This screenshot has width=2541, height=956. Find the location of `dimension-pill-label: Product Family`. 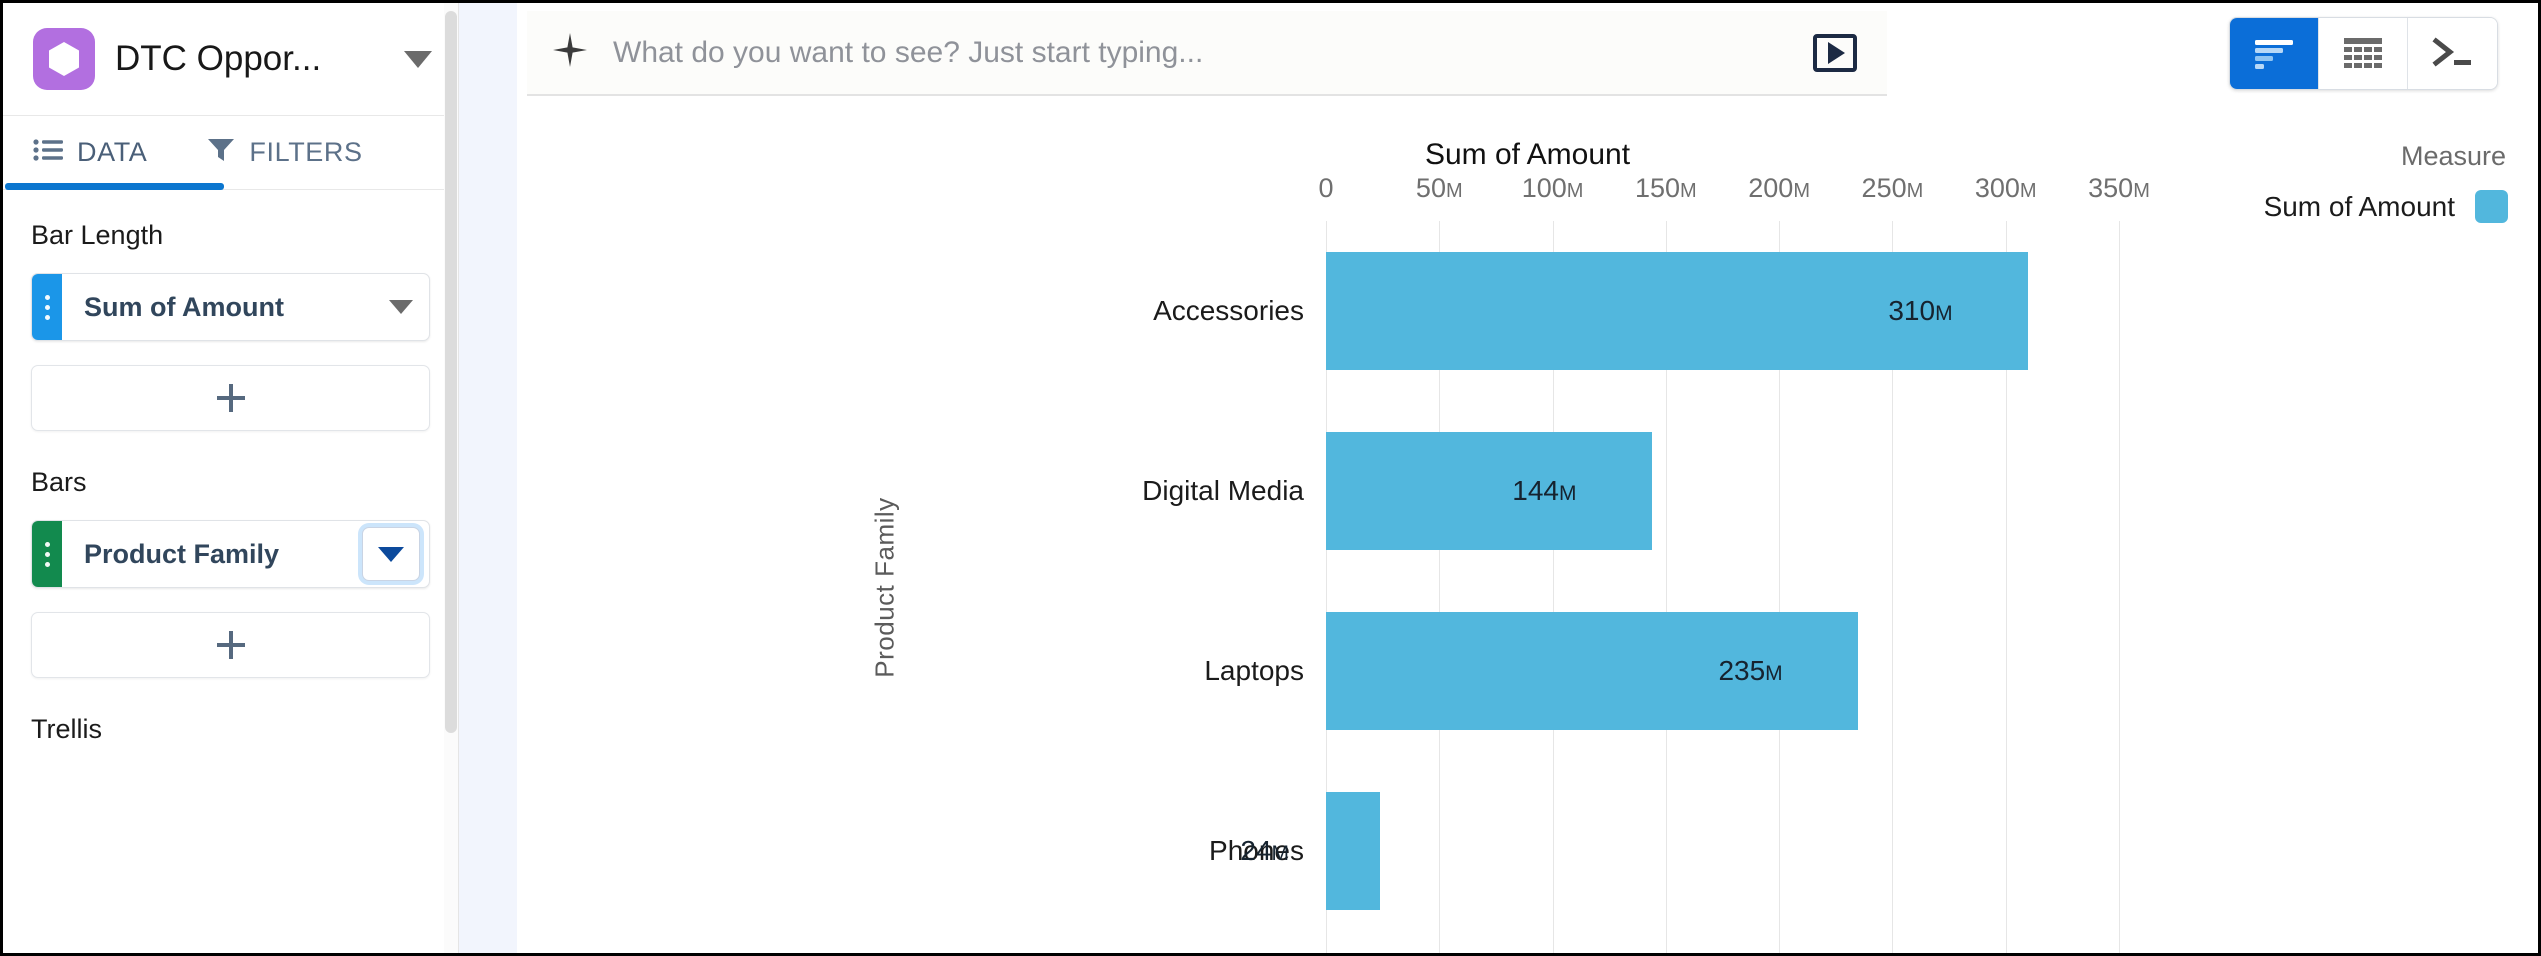

dimension-pill-label: Product Family is located at coordinates (182, 553).